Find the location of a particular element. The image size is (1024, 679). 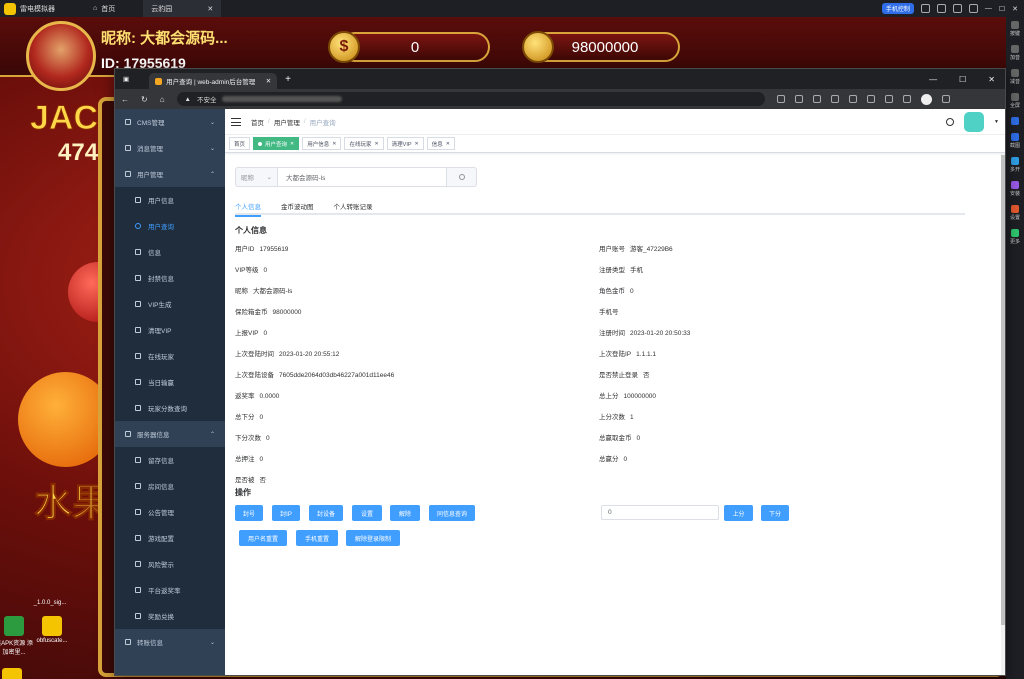

extension-icon is located at coordinates (816, 99).